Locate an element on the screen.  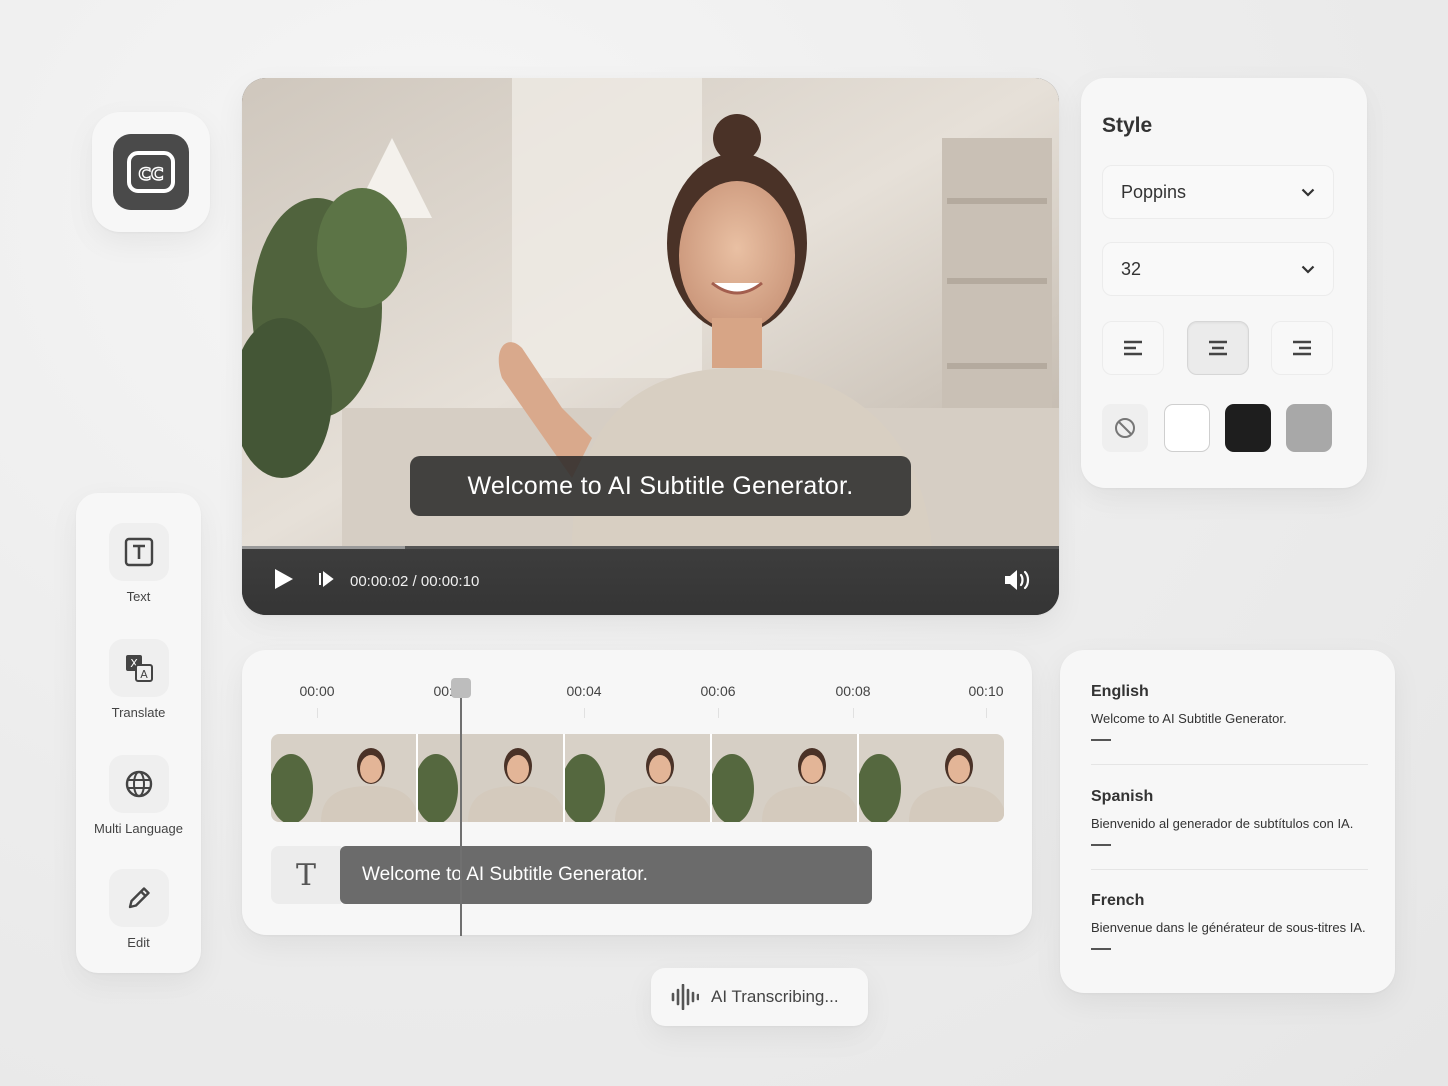
video-track is located at coordinates (637, 778).